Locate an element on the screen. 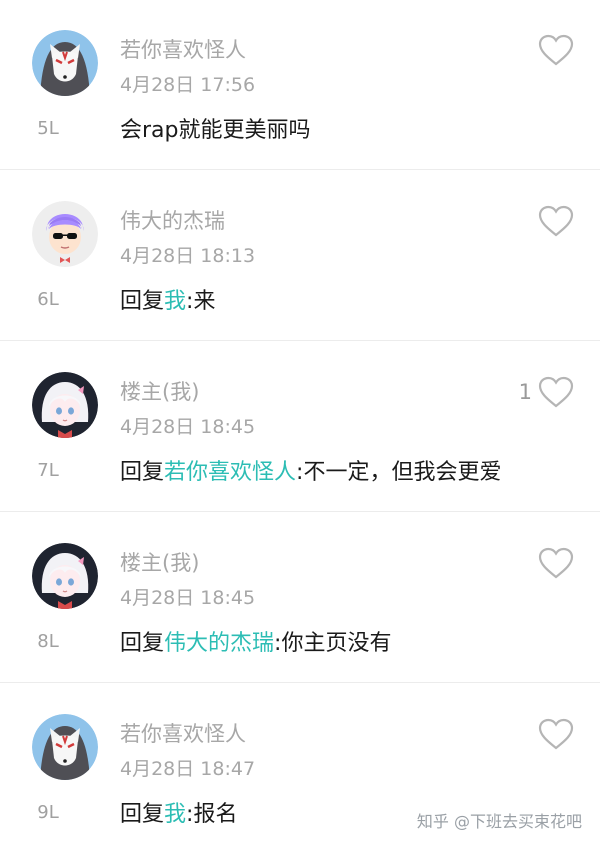  comment-content: 回复若你喜欢怪人:不一定，但我会更爱 is located at coordinates (310, 470).